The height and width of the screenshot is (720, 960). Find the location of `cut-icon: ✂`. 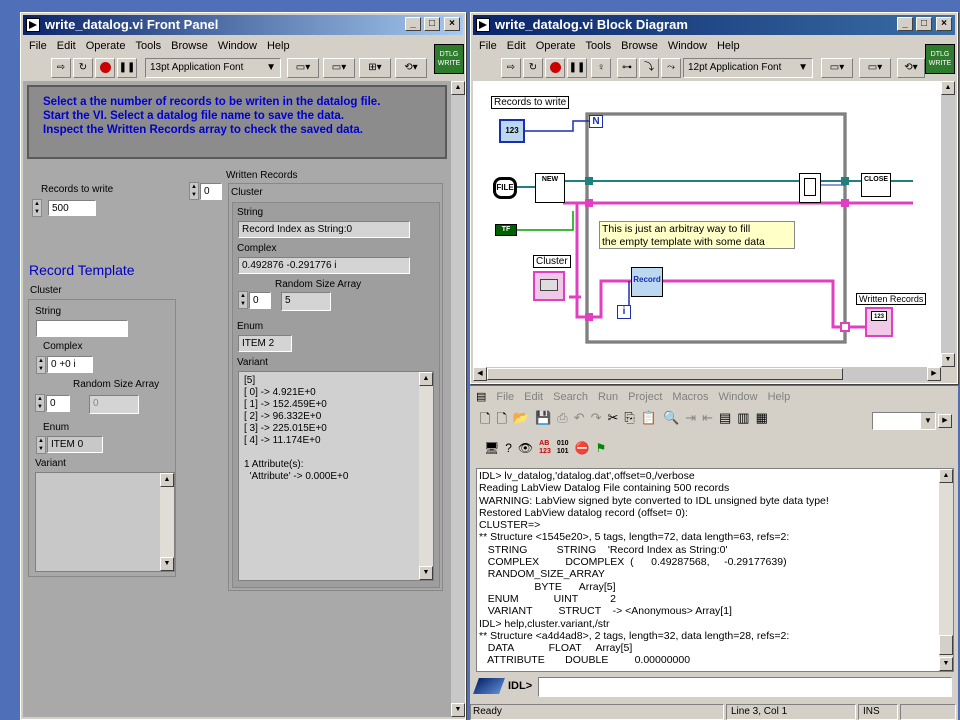

cut-icon: ✂ is located at coordinates (613, 420).